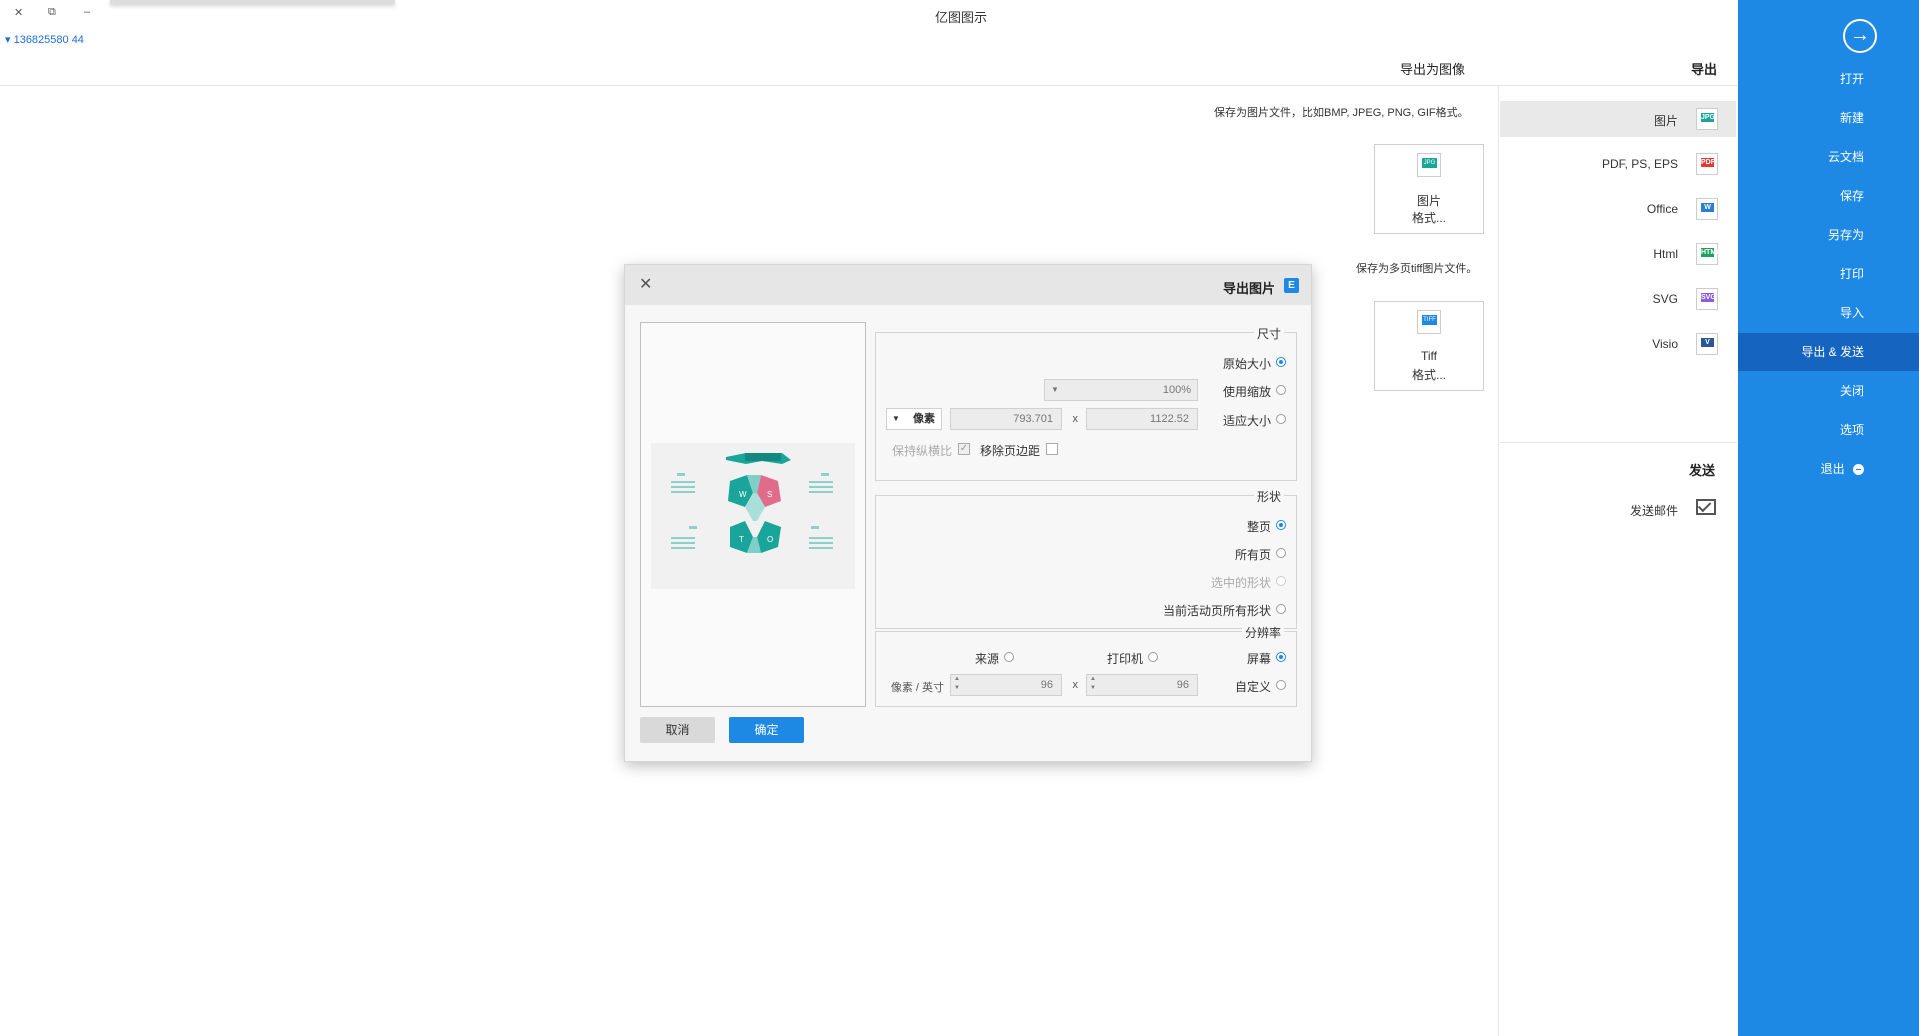 The image size is (1919, 1036). I want to click on nav-exit: 退出, so click(1828, 469).